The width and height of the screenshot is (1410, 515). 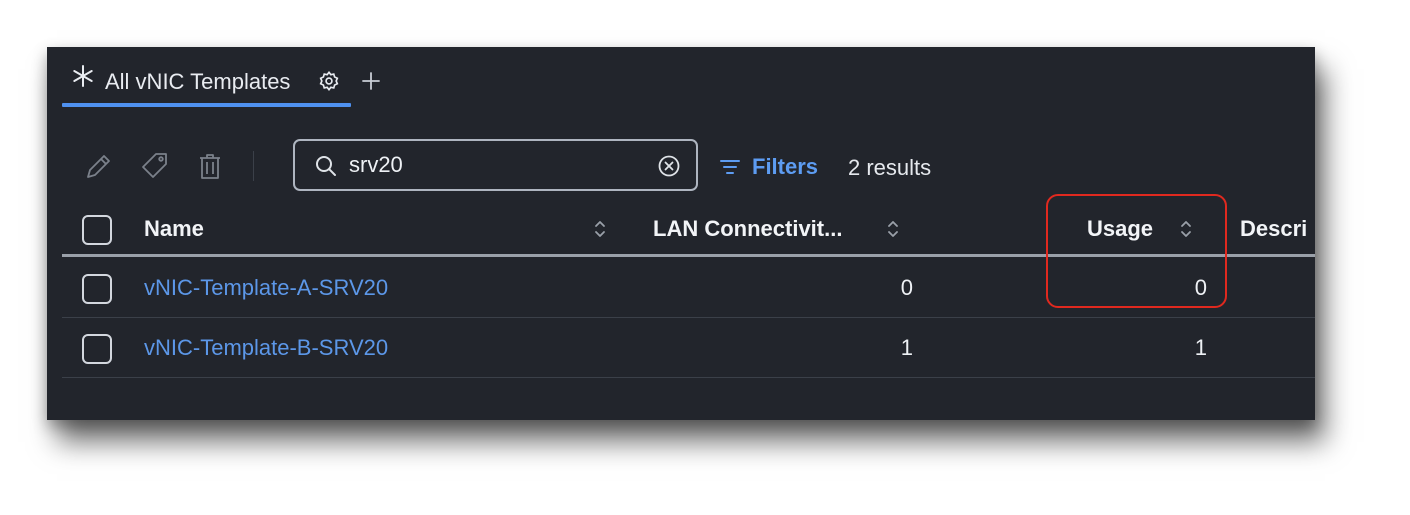 What do you see at coordinates (155, 166) in the screenshot?
I see `tag-icon` at bounding box center [155, 166].